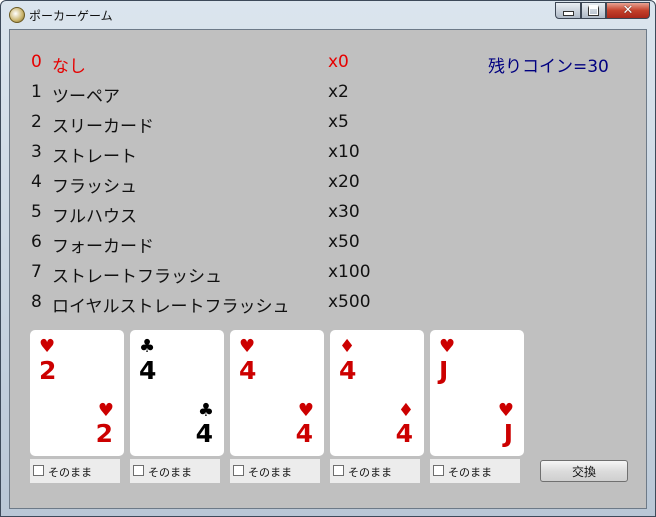 This screenshot has height=517, width=656. What do you see at coordinates (477, 393) in the screenshot?
I see `card-5: ♥ J ♥ J` at bounding box center [477, 393].